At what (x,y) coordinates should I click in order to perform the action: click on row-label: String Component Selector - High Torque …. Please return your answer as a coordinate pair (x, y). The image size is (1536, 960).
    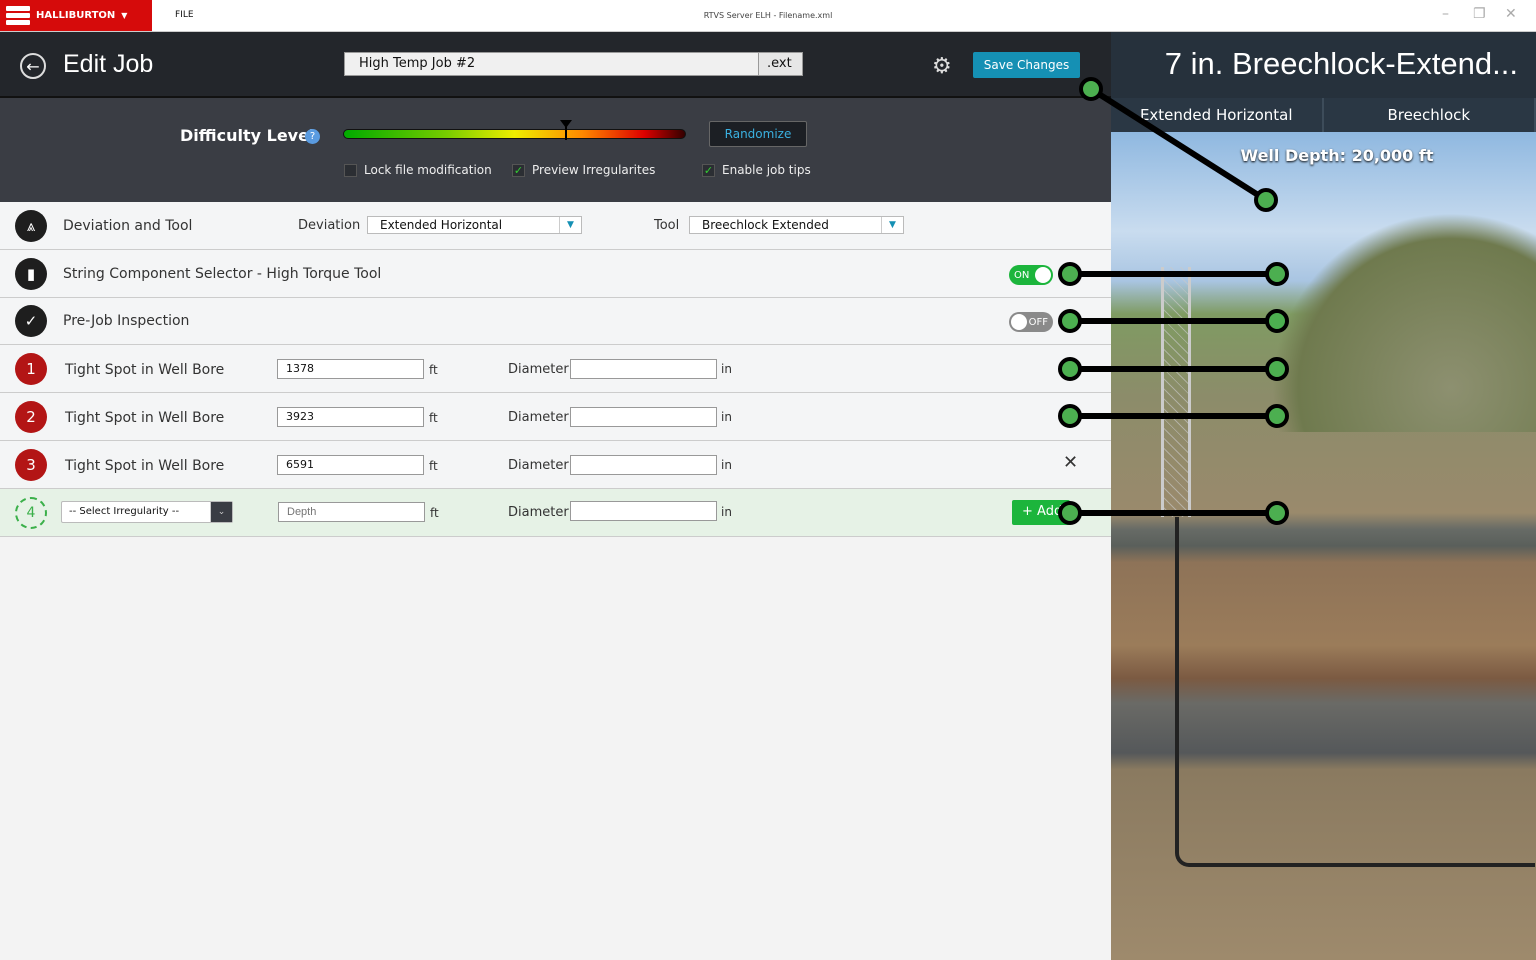
    Looking at the image, I should click on (222, 274).